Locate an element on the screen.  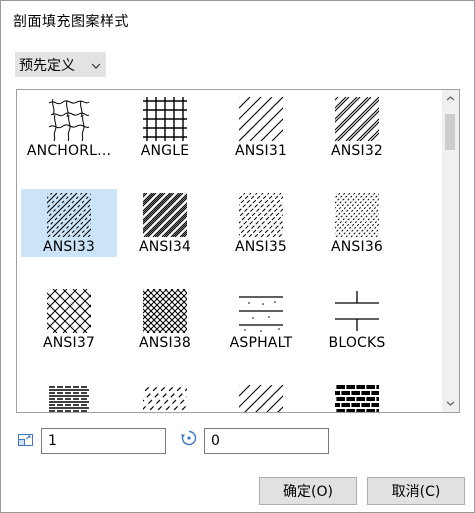
ok-button: 确定(O) is located at coordinates (308, 491).